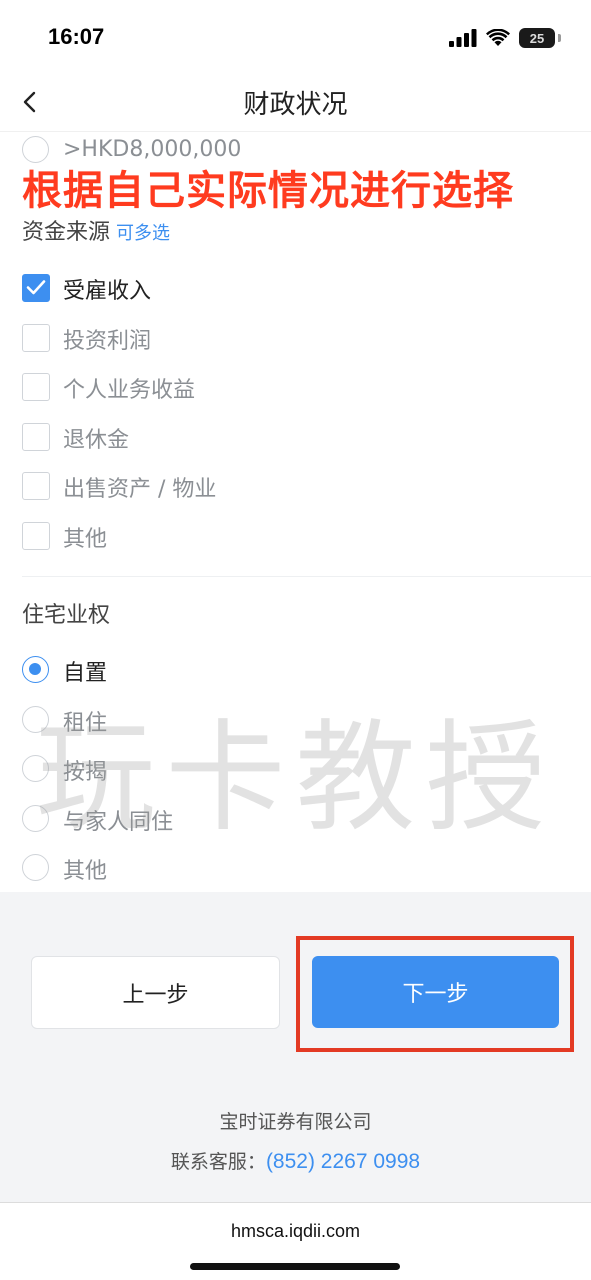  I want to click on status-time: 16:07, so click(76, 36).